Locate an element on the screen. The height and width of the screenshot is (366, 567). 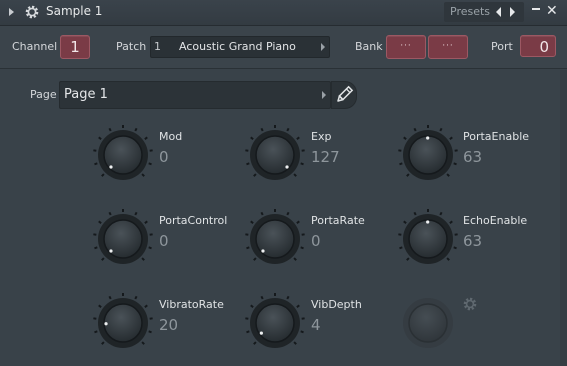
page-selector: Page 1 is located at coordinates (195, 95).